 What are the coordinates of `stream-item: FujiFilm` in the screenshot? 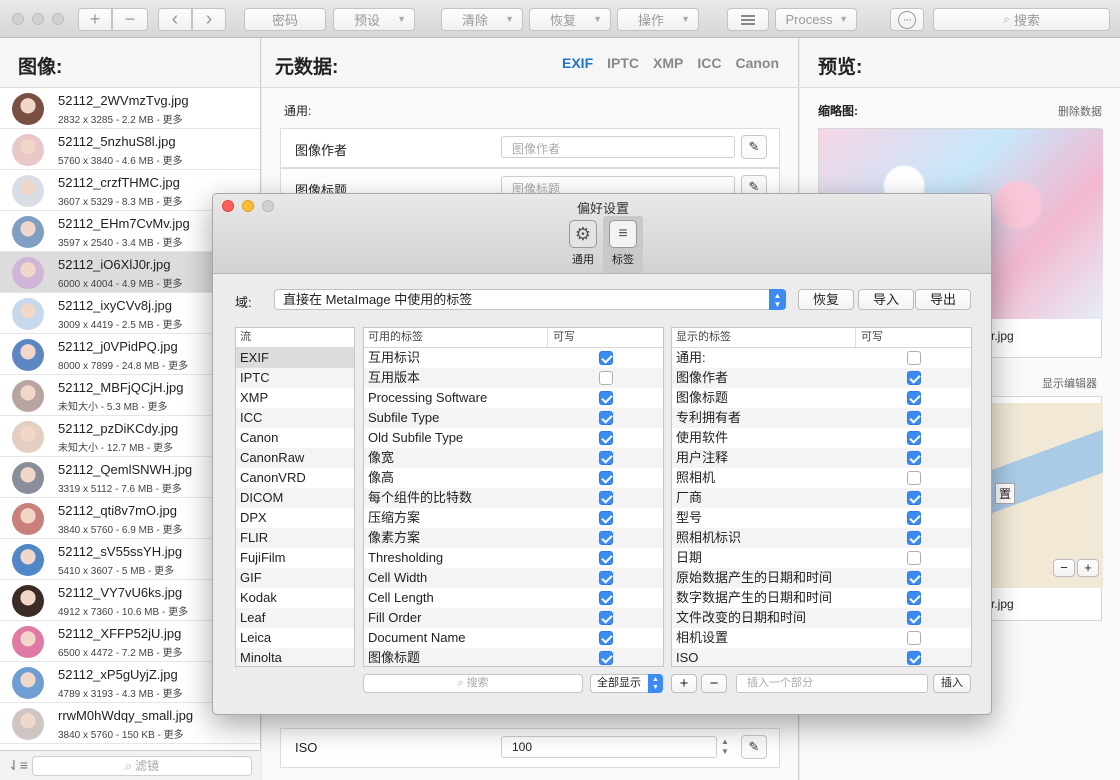 It's located at (295, 558).